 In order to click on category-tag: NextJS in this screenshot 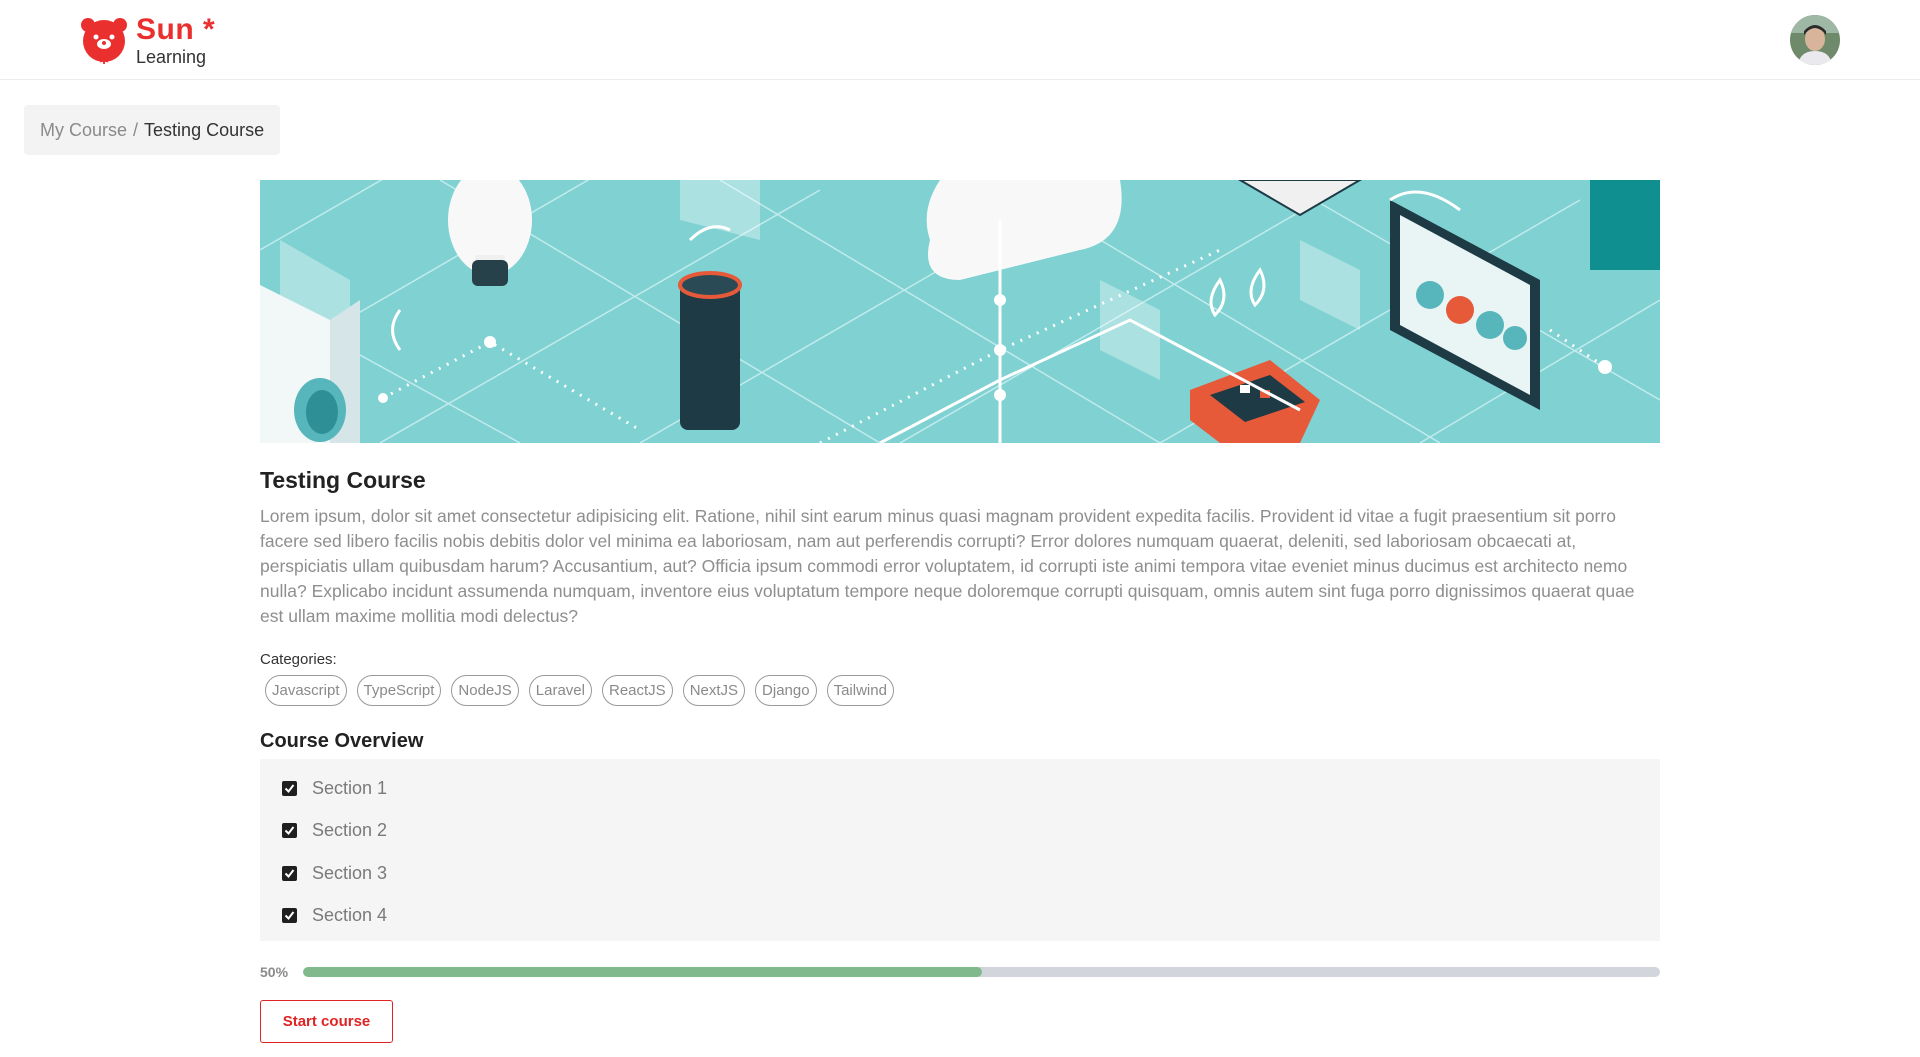, I will do `click(714, 690)`.